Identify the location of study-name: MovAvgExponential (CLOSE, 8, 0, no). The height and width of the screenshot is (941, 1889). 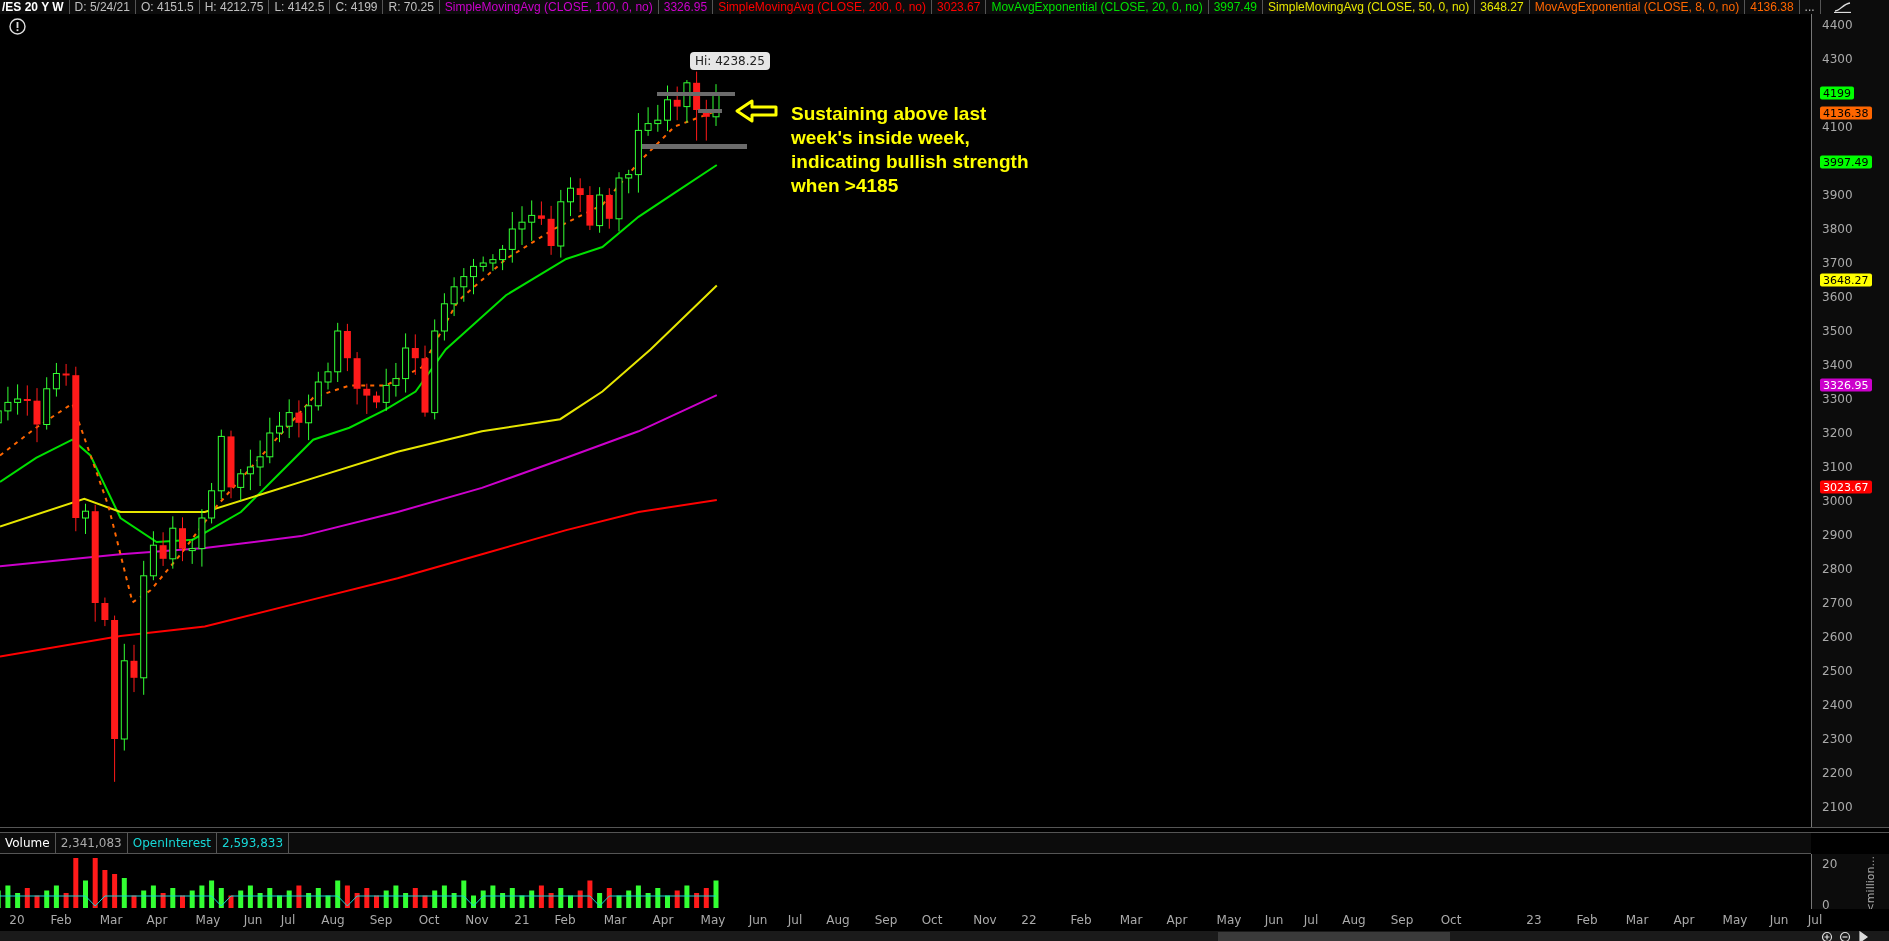
(1637, 7).